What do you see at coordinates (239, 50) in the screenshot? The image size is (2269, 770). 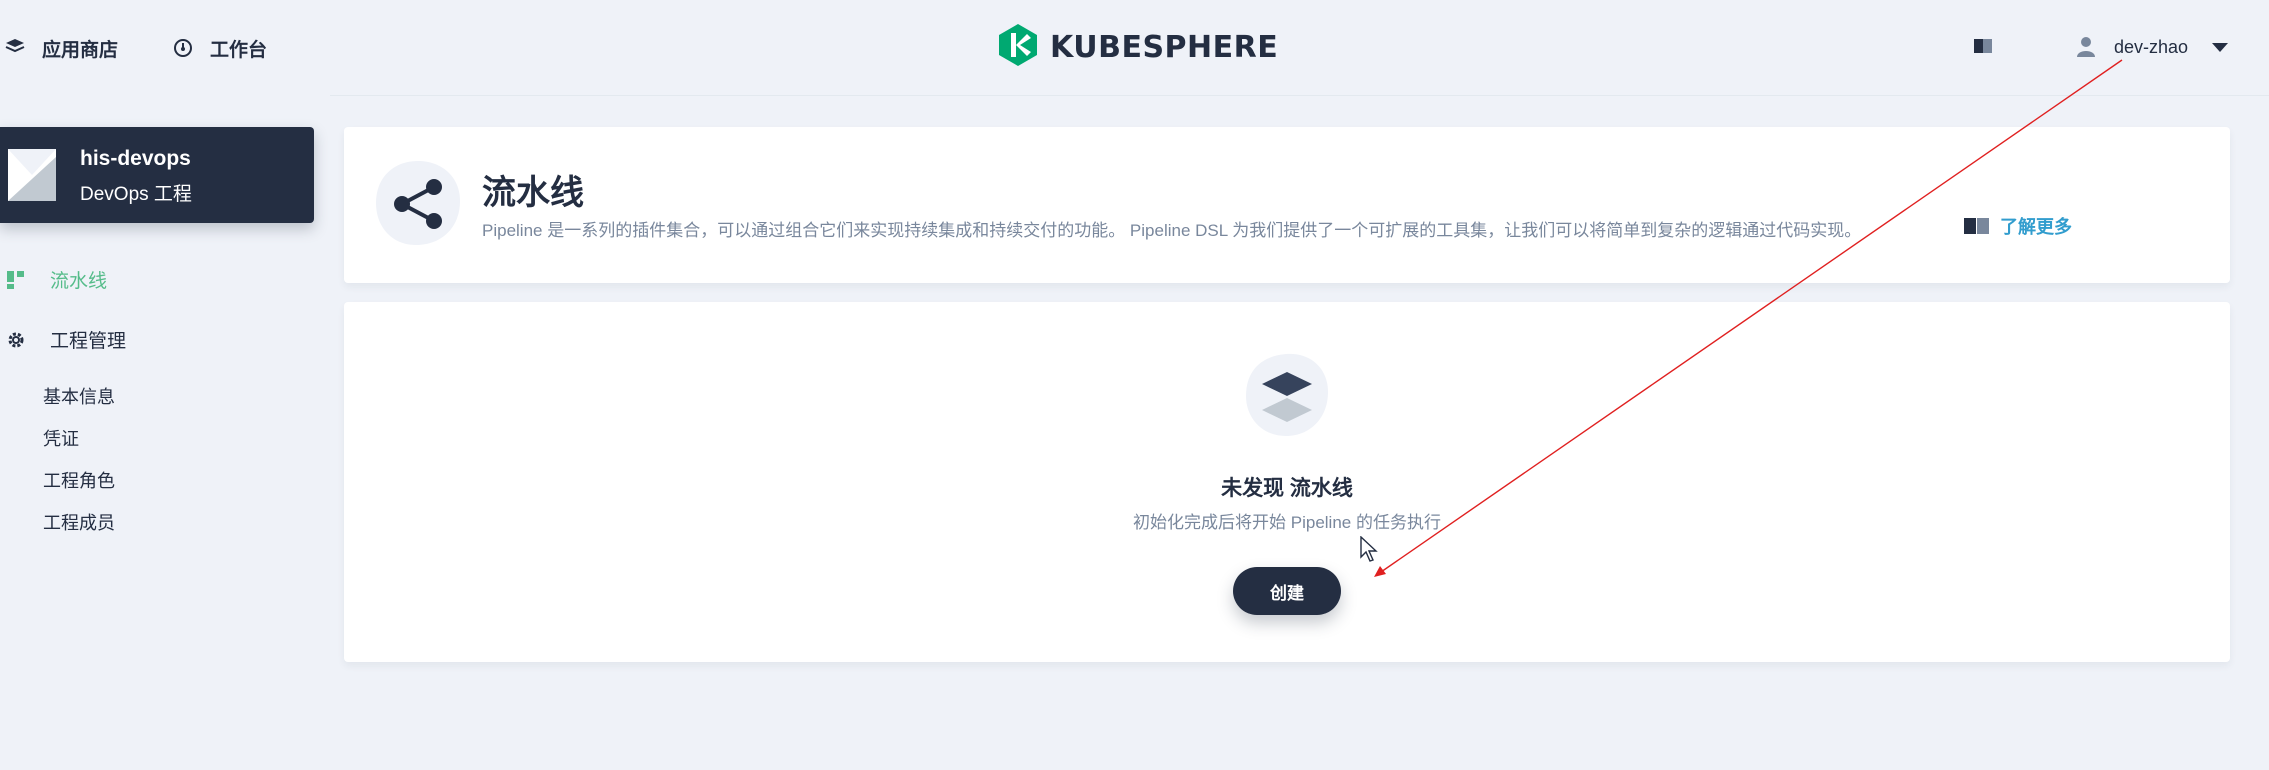 I see `nav-workbench-label: 工作台` at bounding box center [239, 50].